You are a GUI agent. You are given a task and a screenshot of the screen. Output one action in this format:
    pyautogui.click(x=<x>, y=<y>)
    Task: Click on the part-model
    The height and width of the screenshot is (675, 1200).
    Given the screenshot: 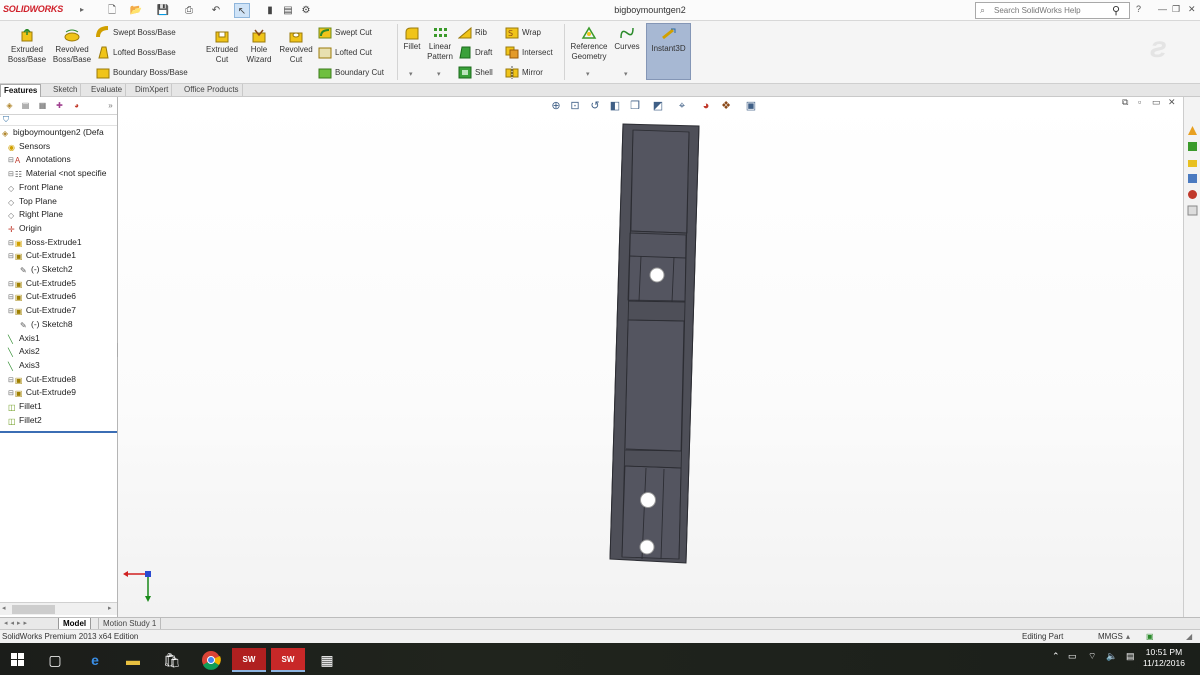 What is the action you would take?
    pyautogui.click(x=656, y=343)
    